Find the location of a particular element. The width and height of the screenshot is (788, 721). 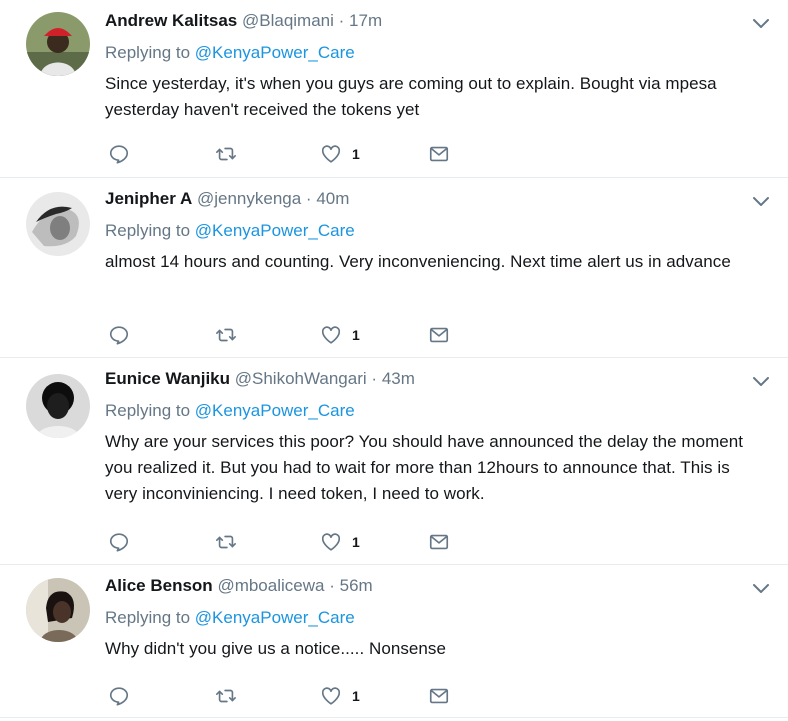

user-handle: @Blaqimani is located at coordinates (288, 20).